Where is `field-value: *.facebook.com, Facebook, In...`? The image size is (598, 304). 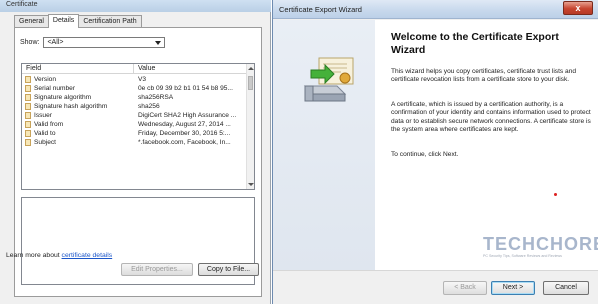 field-value: *.facebook.com, Facebook, In... is located at coordinates (184, 142).